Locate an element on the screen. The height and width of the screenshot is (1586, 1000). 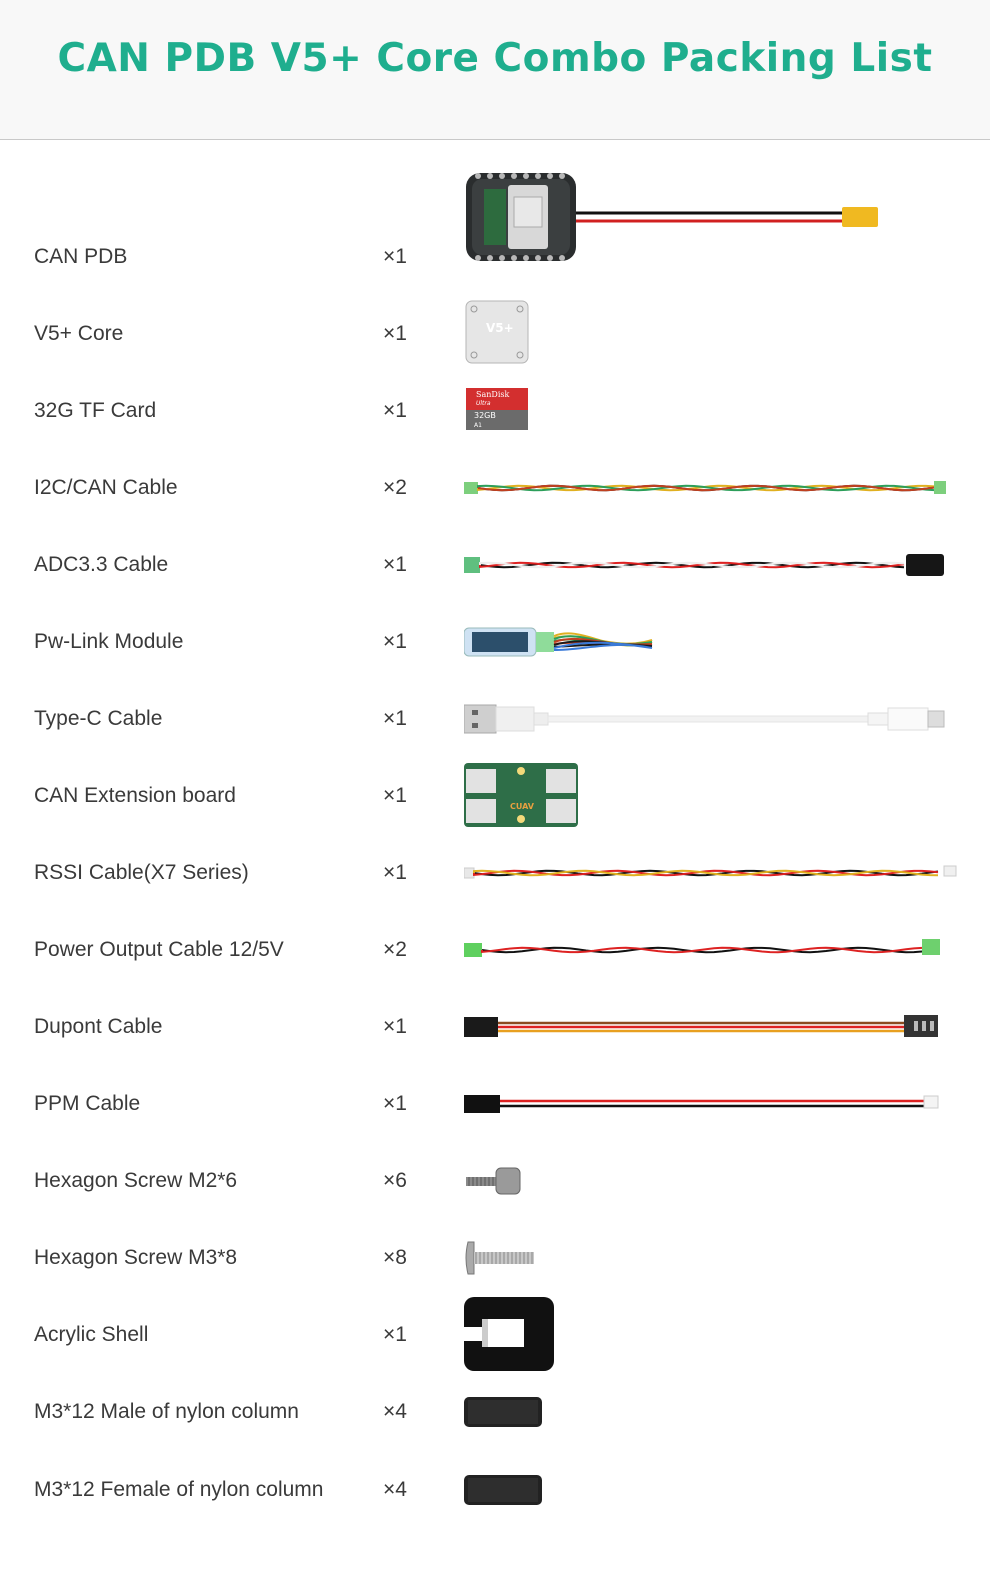
power-output-cable-image is located at coordinates (704, 950).